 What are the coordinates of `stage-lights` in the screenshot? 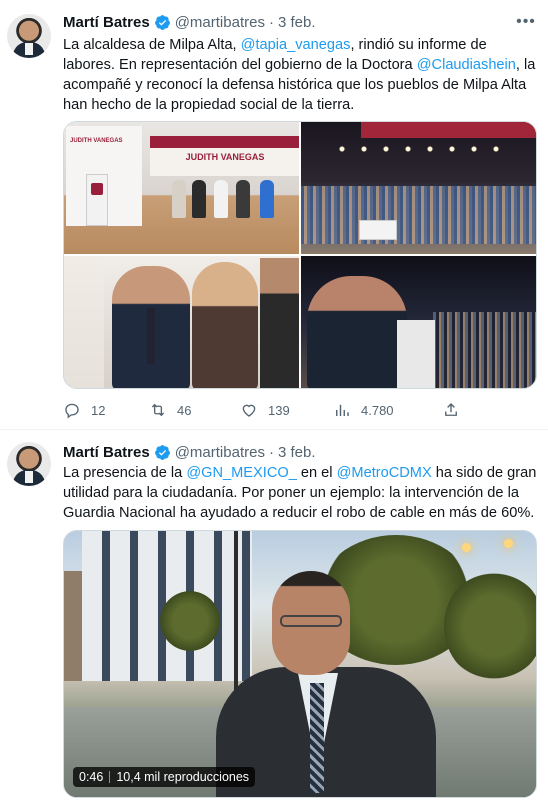 It's located at (419, 149).